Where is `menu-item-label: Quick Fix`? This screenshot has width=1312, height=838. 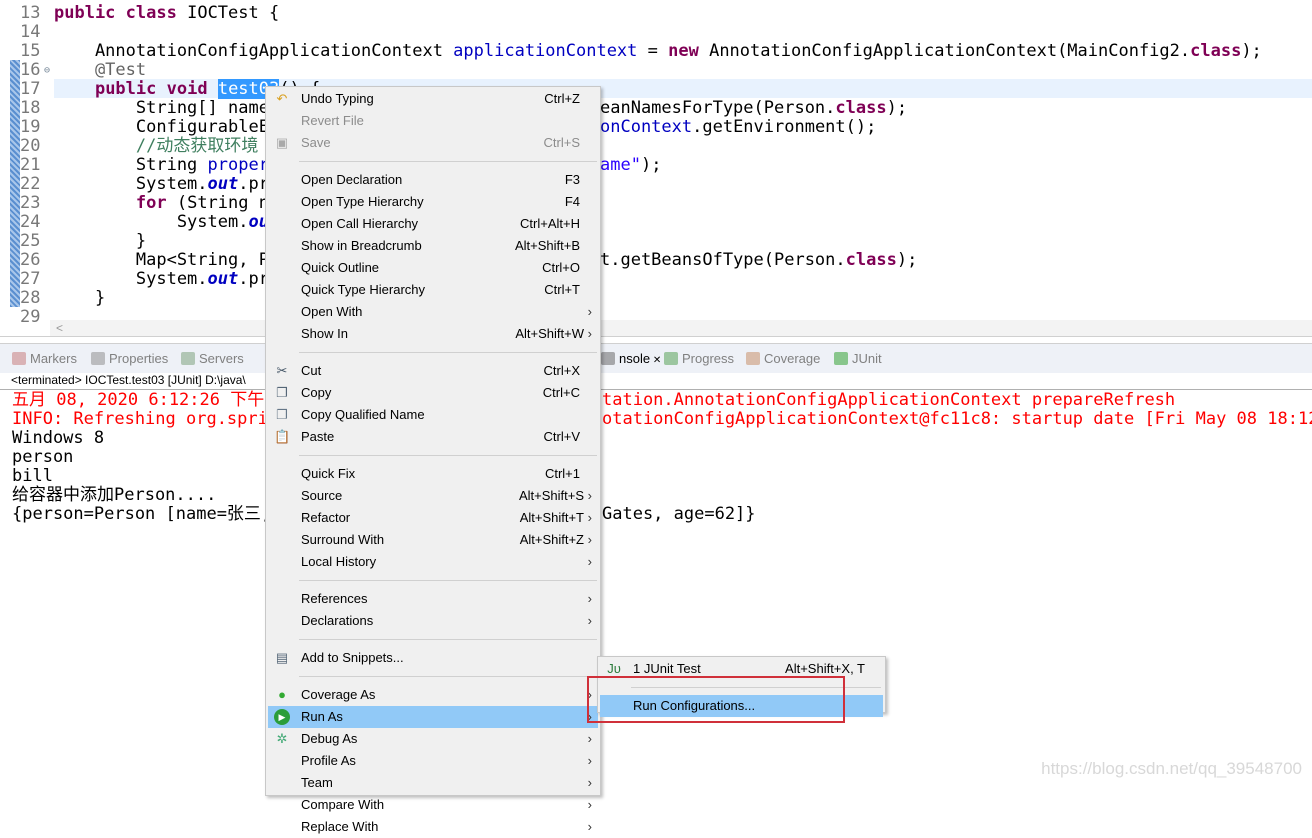 menu-item-label: Quick Fix is located at coordinates (328, 473).